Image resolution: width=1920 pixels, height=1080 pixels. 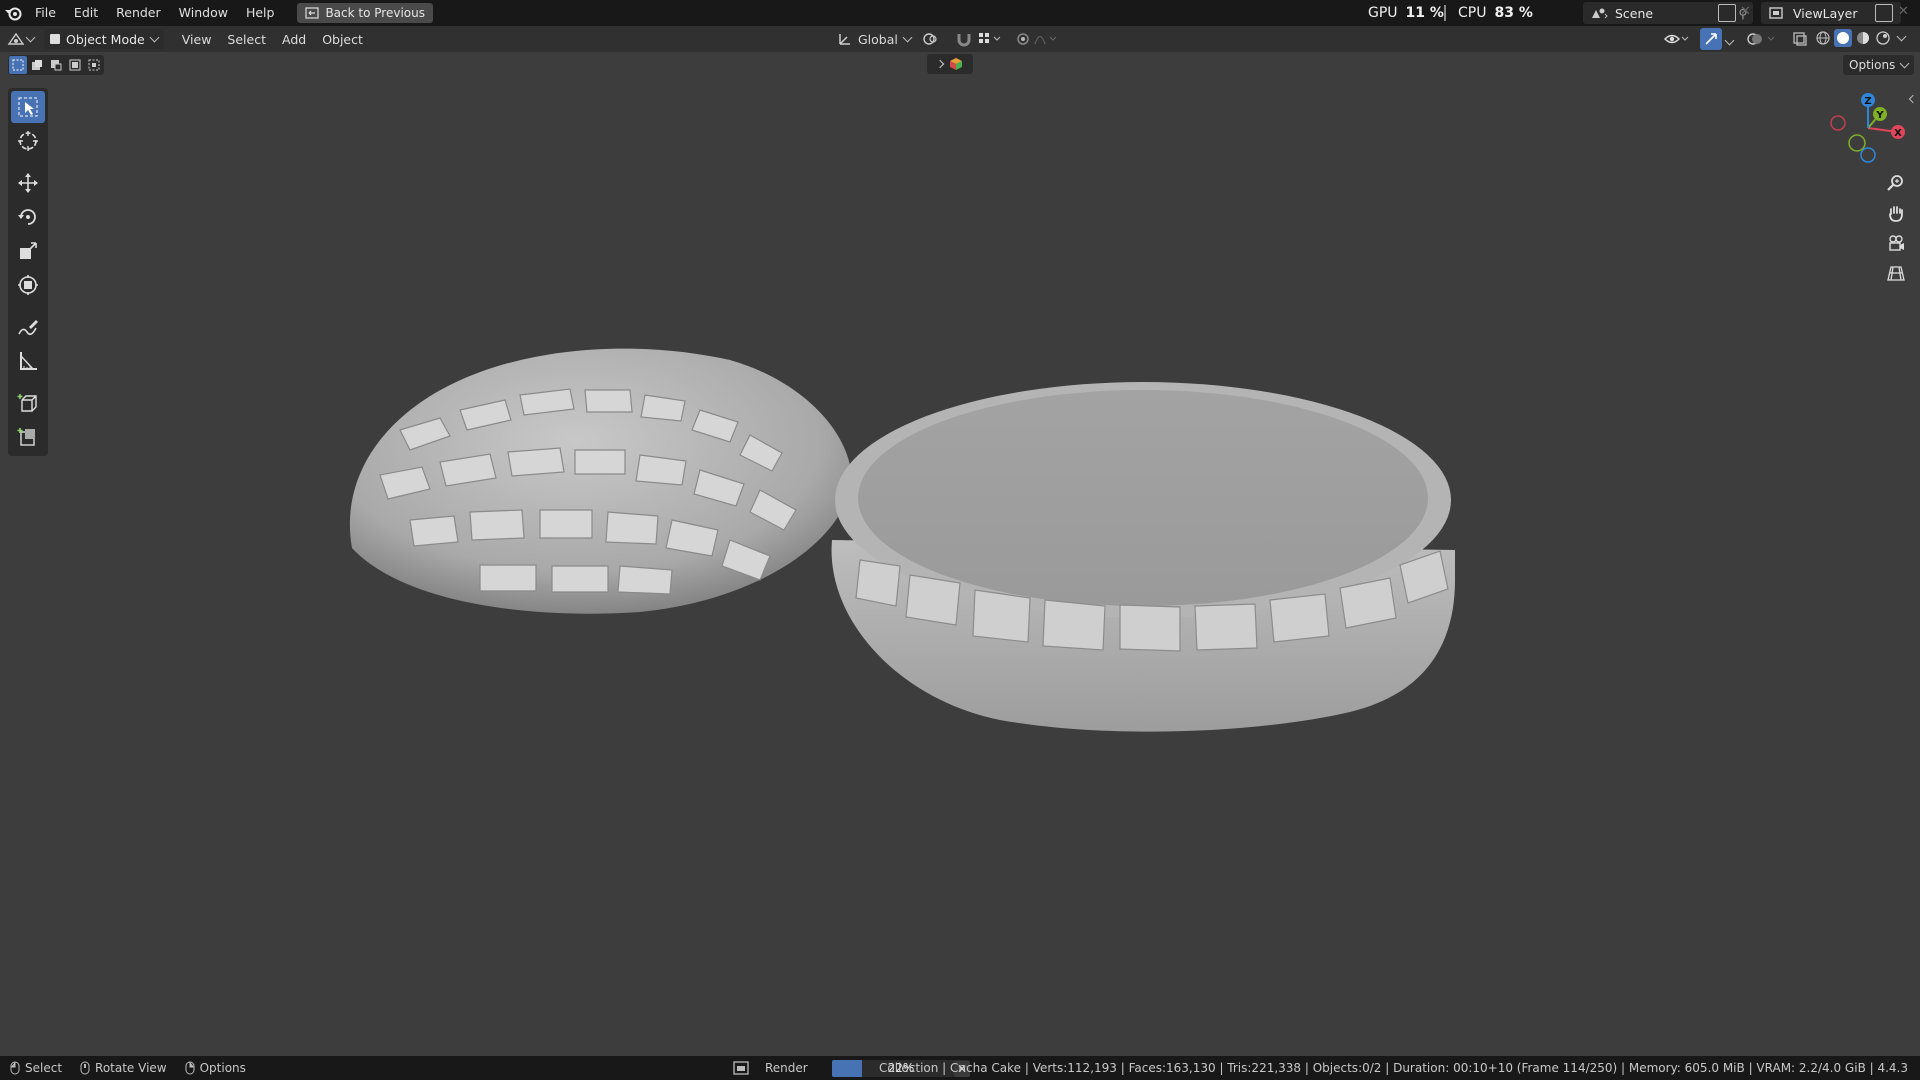 What do you see at coordinates (1879, 115) in the screenshot?
I see `gizmo-y-label: Y` at bounding box center [1879, 115].